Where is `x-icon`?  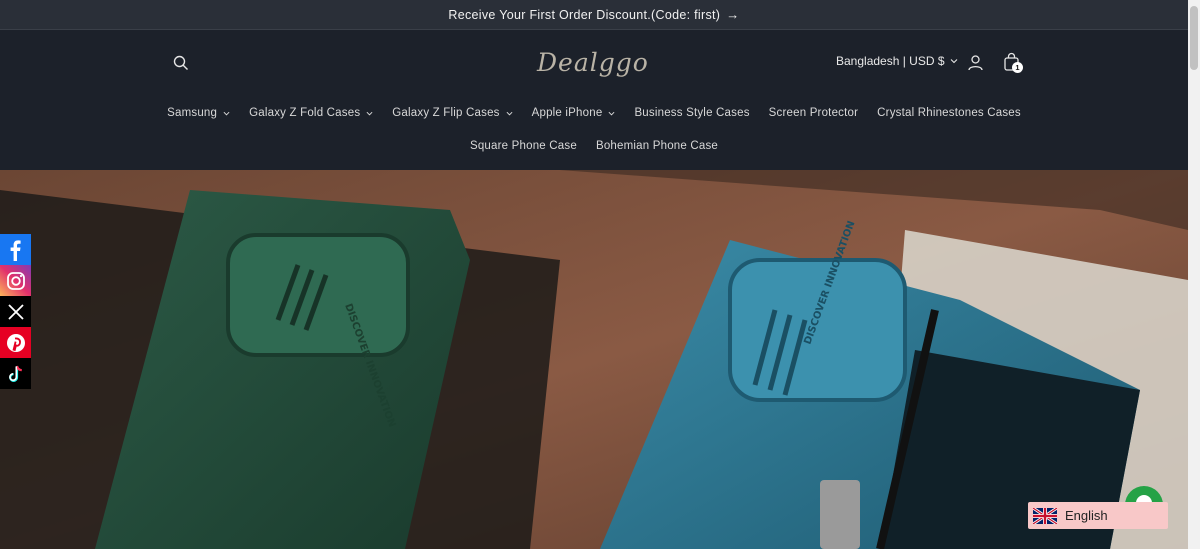
x-icon is located at coordinates (15, 311).